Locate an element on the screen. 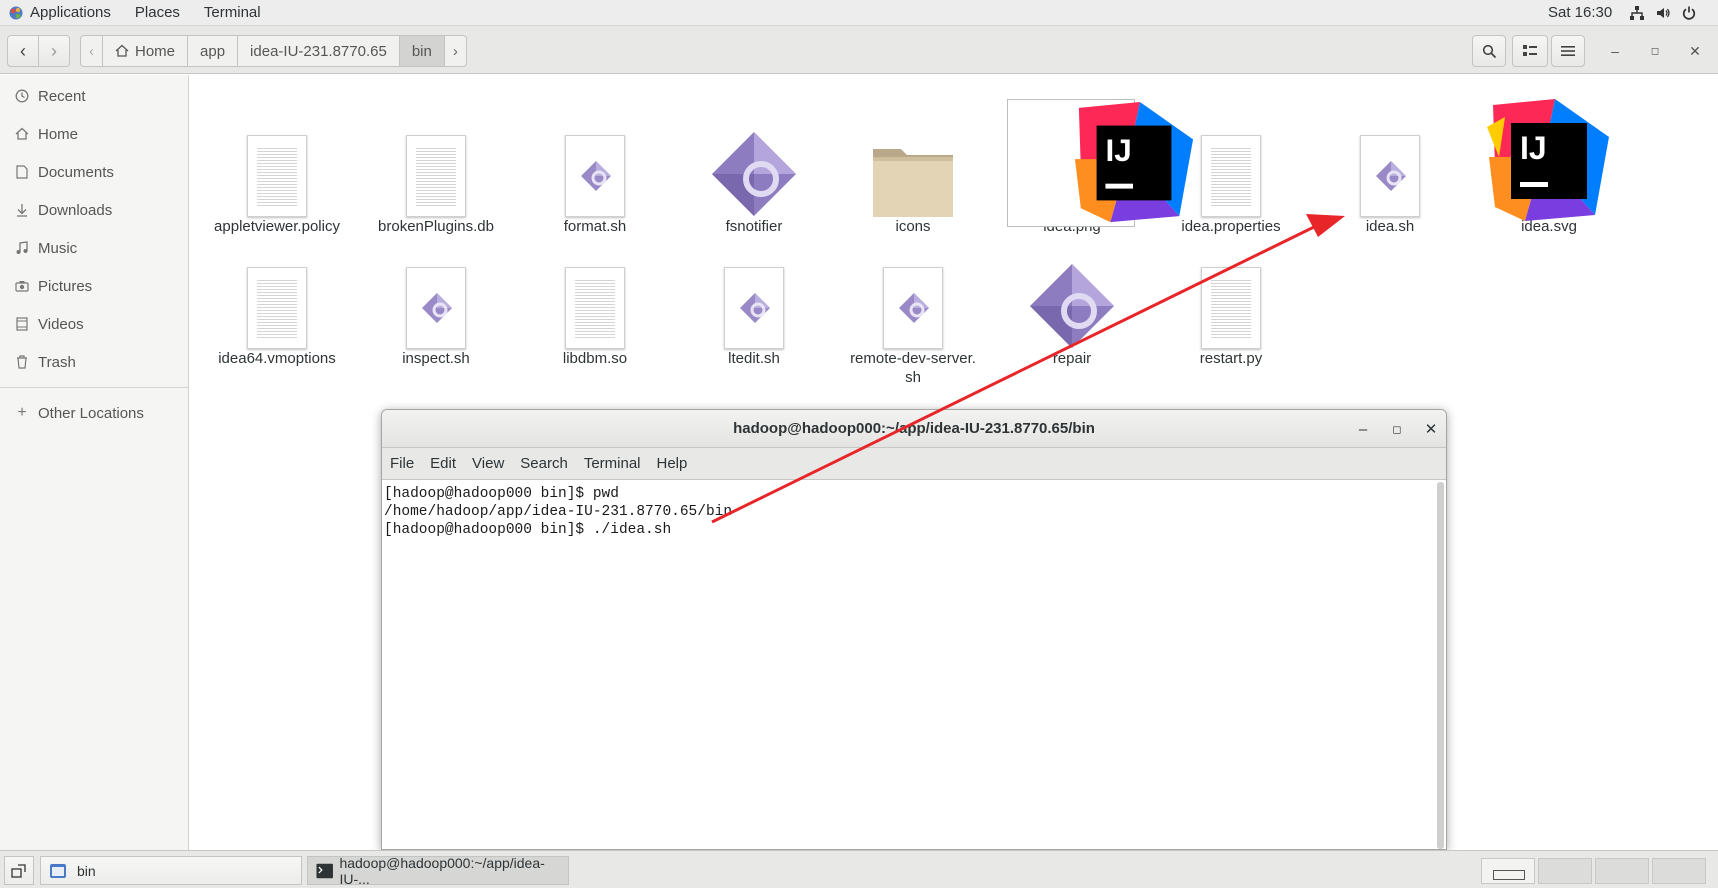 The width and height of the screenshot is (1718, 888). file-item: idea.properties is located at coordinates (1231, 161).